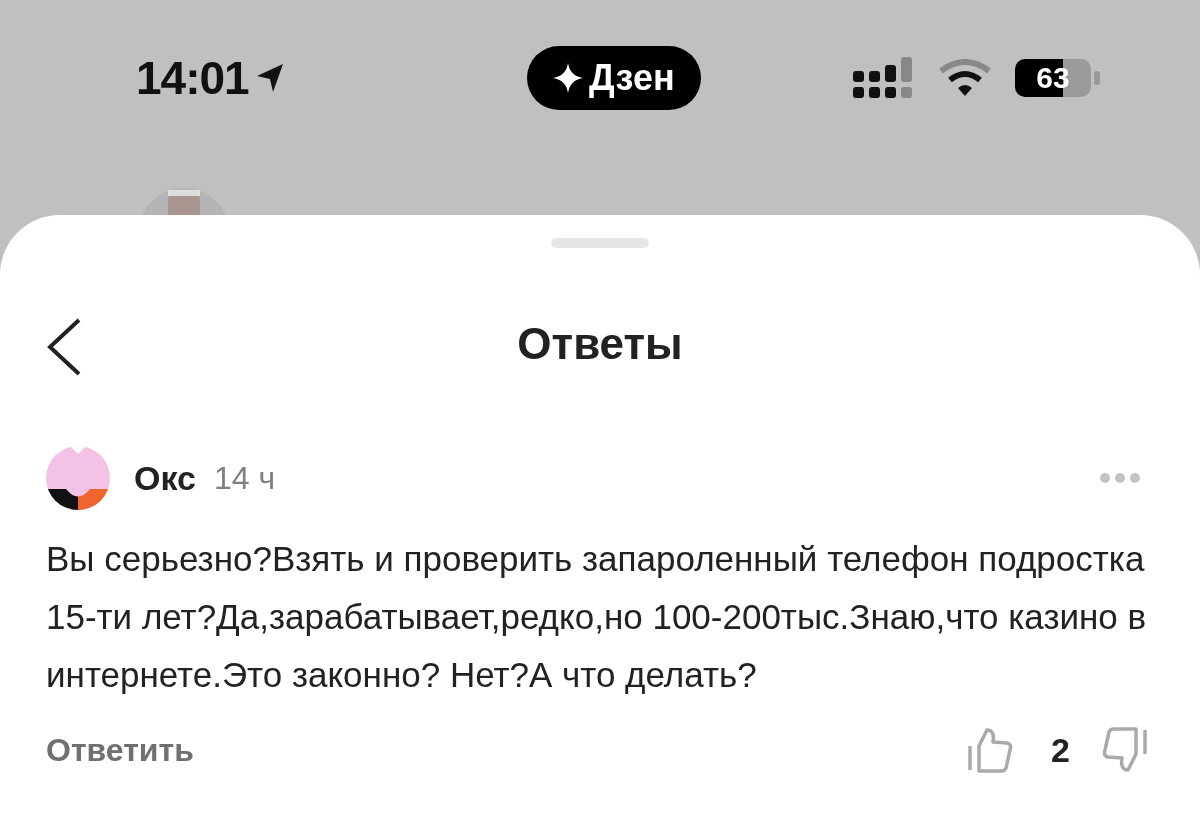 The height and width of the screenshot is (820, 1200). I want to click on sparkle-icon, so click(567, 78).